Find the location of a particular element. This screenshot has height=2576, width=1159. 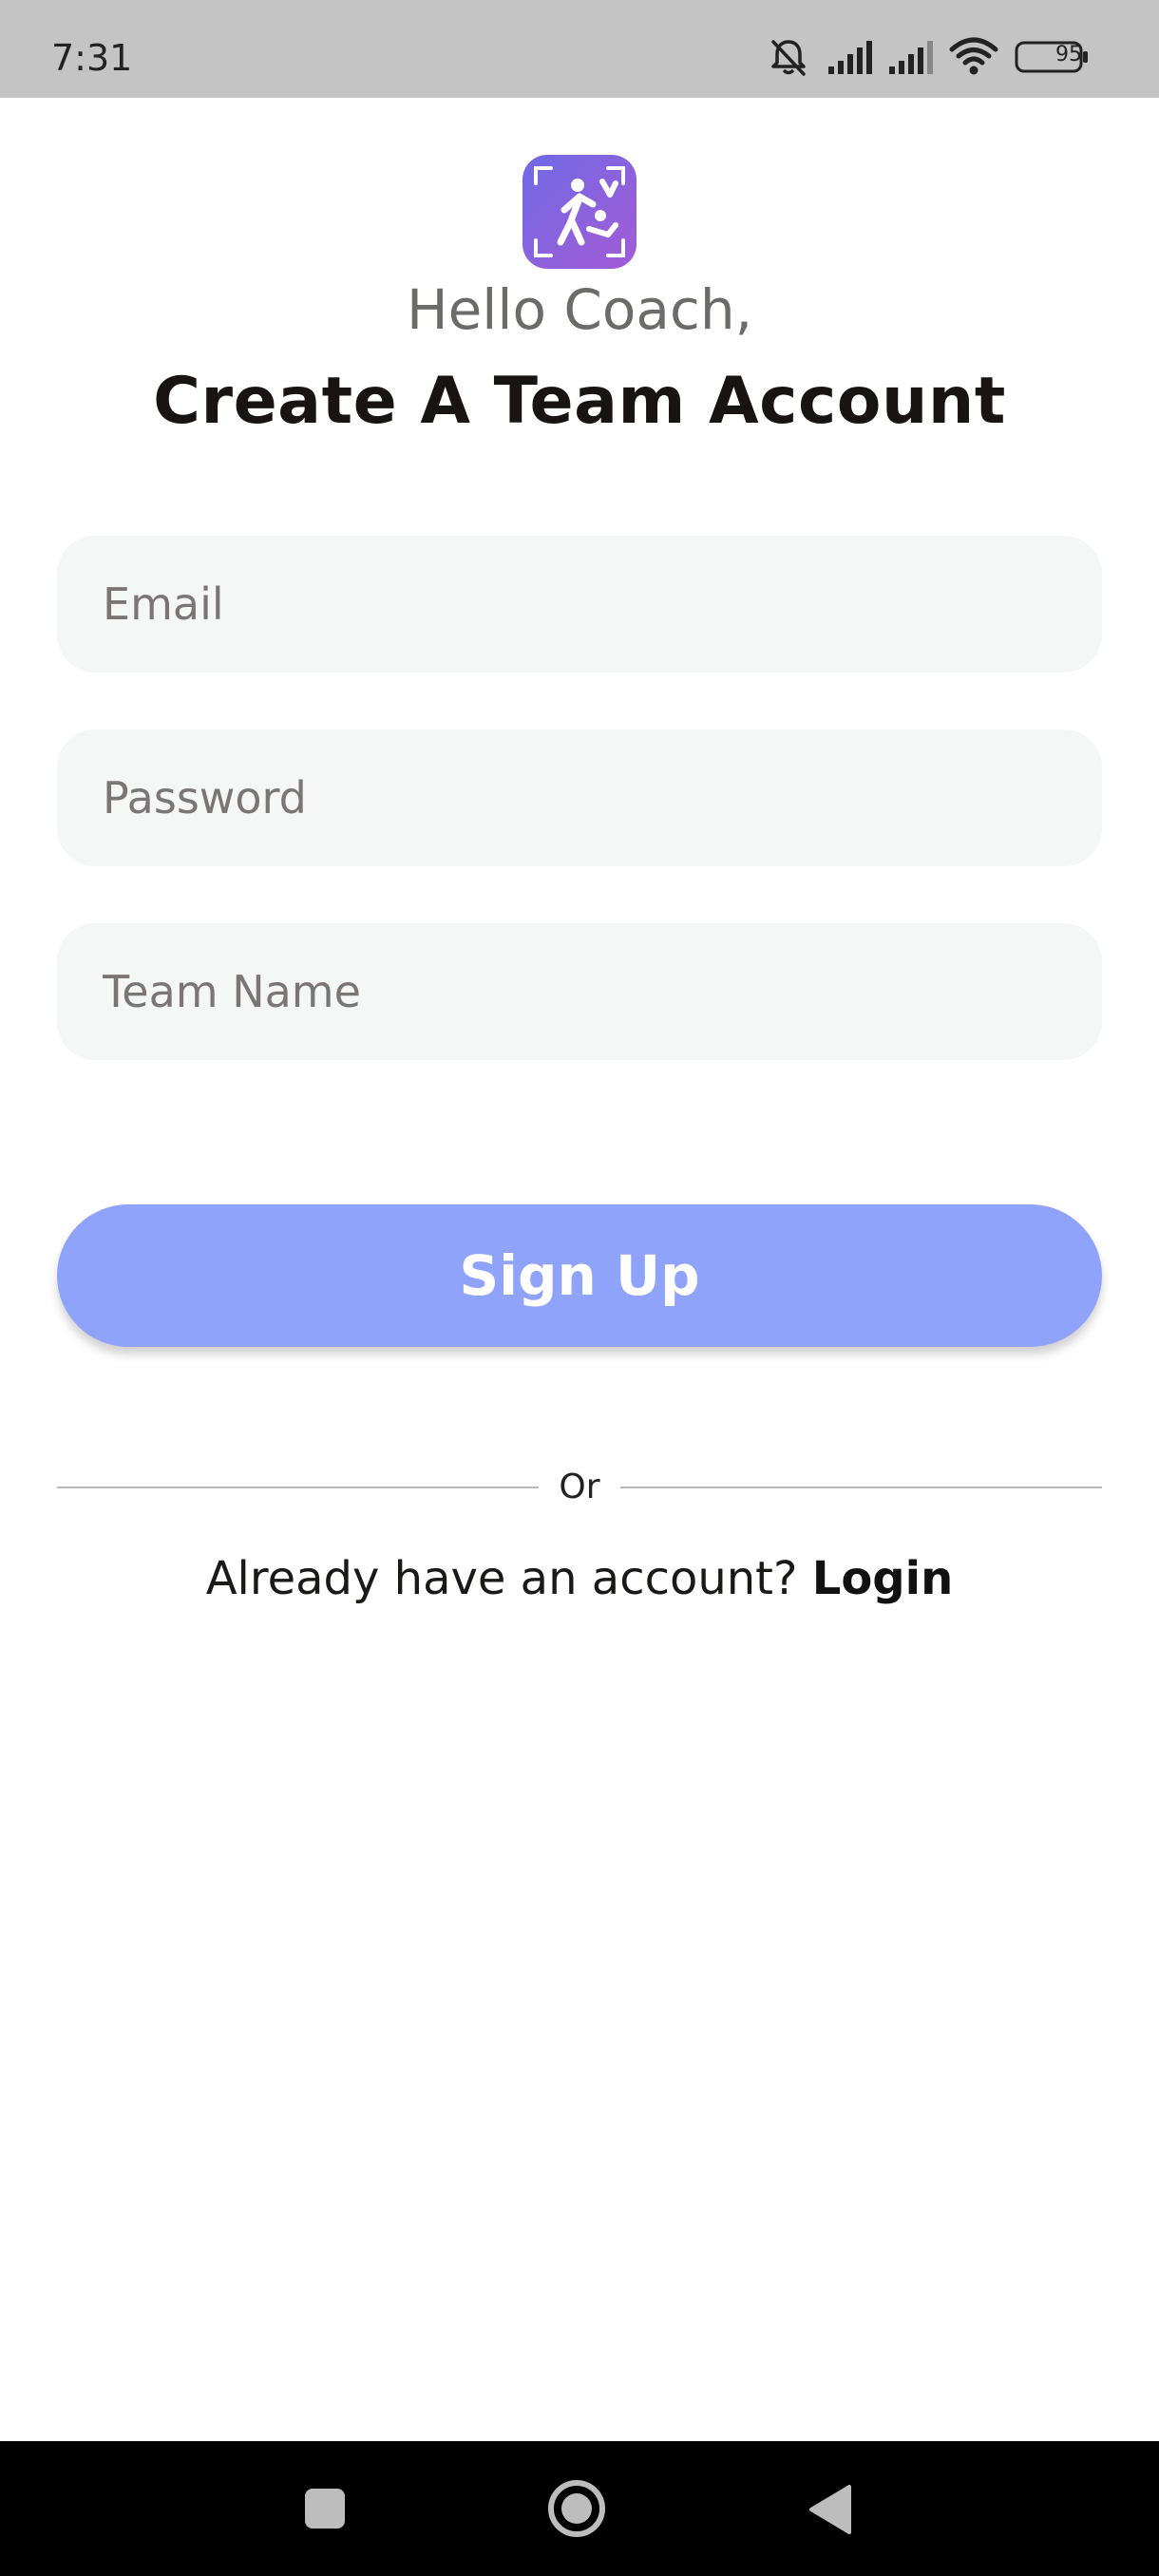

email-field-container is located at coordinates (579, 604).